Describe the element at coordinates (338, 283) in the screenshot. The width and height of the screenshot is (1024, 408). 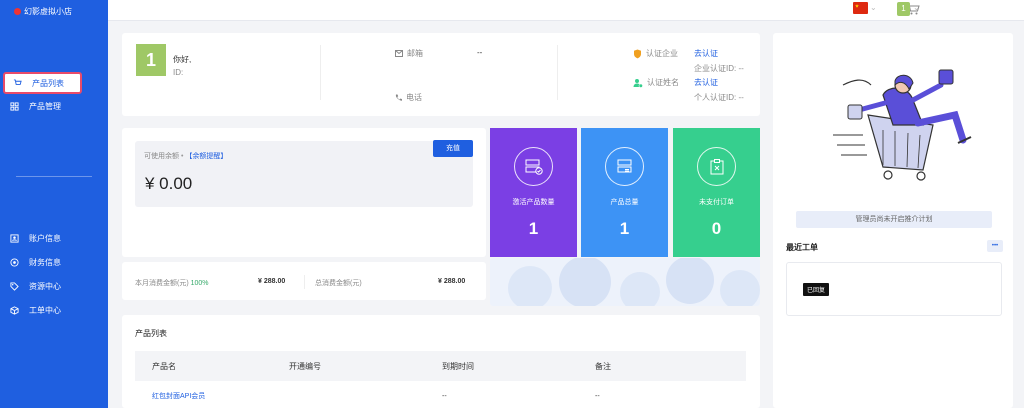
I see `total-spend-label: 总消费金额(元)` at that location.